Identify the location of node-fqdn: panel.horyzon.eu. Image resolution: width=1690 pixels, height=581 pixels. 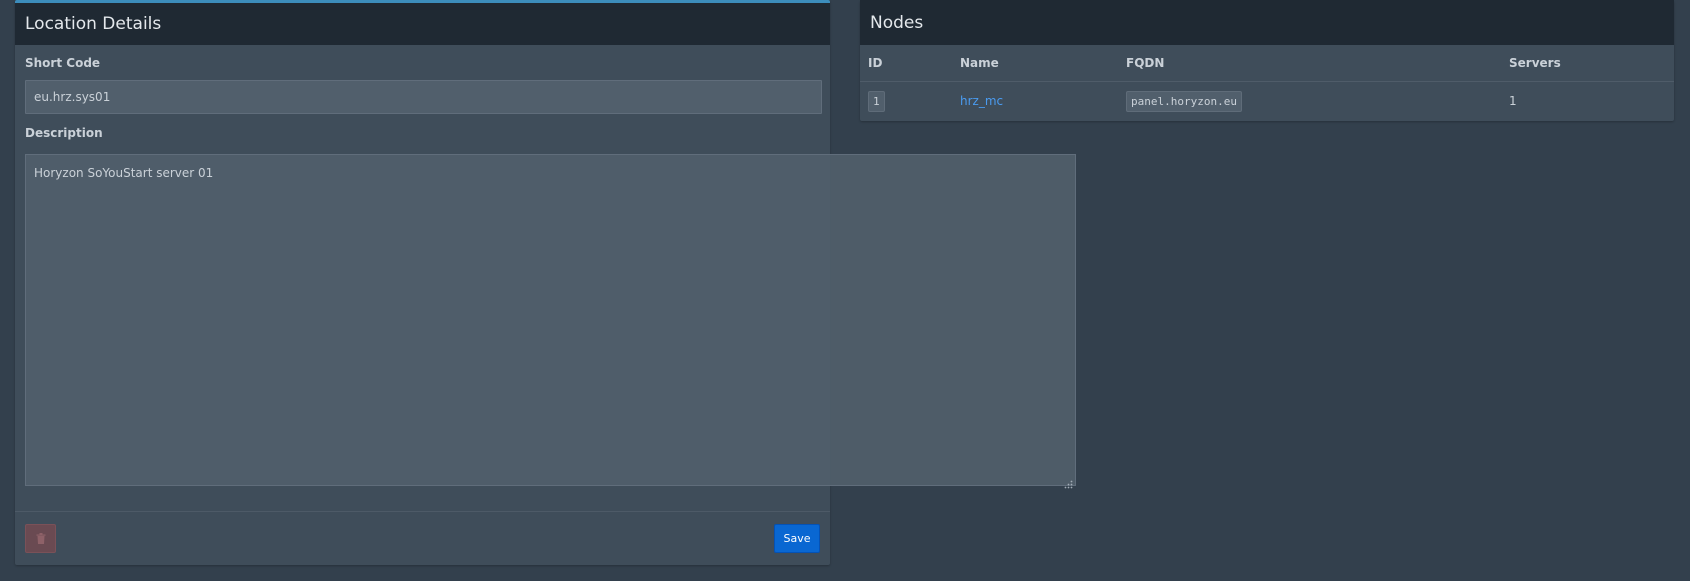
(1184, 101).